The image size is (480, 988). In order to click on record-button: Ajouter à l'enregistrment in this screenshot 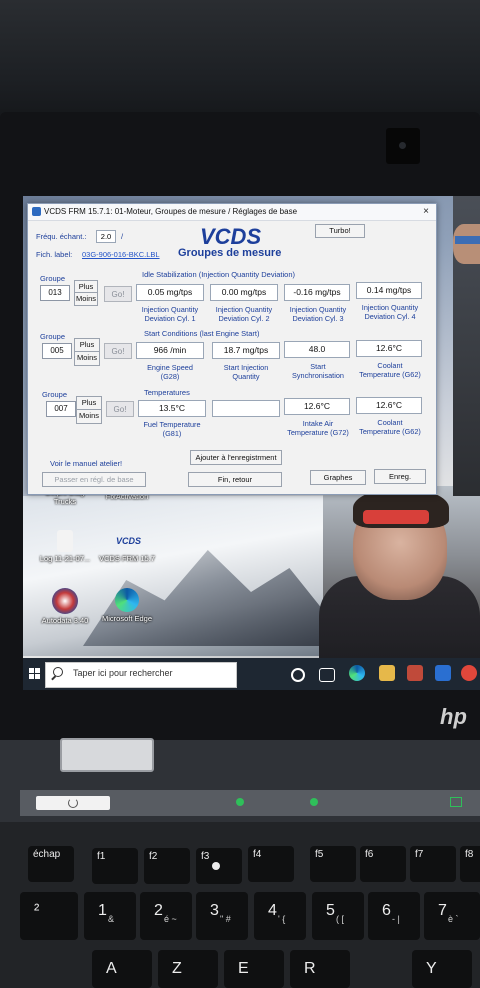, I will do `click(236, 457)`.